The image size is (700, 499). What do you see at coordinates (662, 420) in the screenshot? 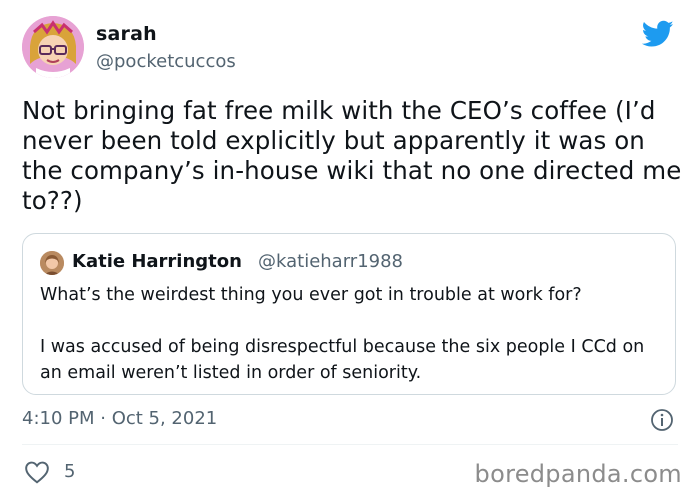
I see `info-icon` at bounding box center [662, 420].